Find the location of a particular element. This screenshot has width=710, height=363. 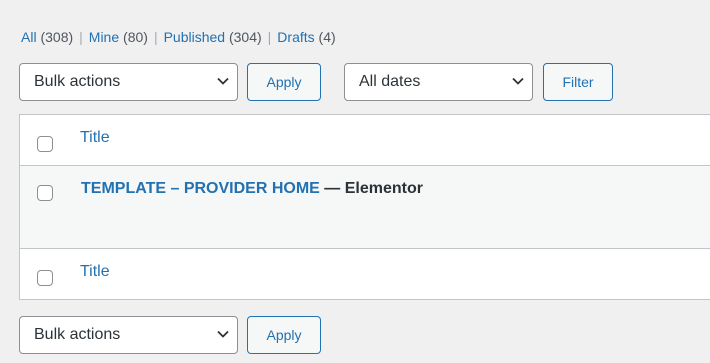

tablenav-top: Bulk actions Apply All dates Filter is located at coordinates (316, 82).